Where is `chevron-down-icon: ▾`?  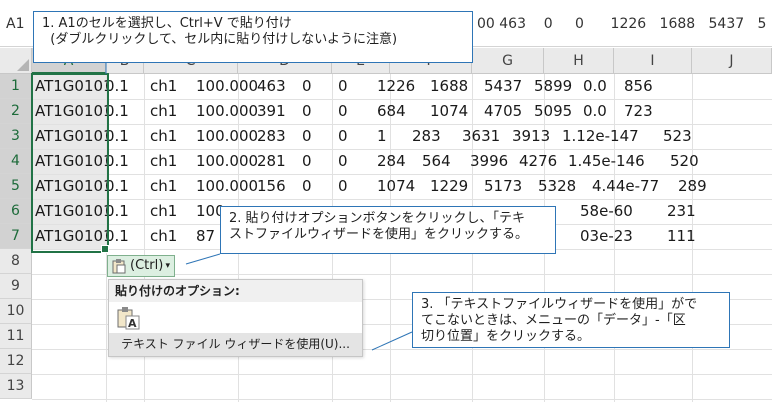 chevron-down-icon: ▾ is located at coordinates (167, 266).